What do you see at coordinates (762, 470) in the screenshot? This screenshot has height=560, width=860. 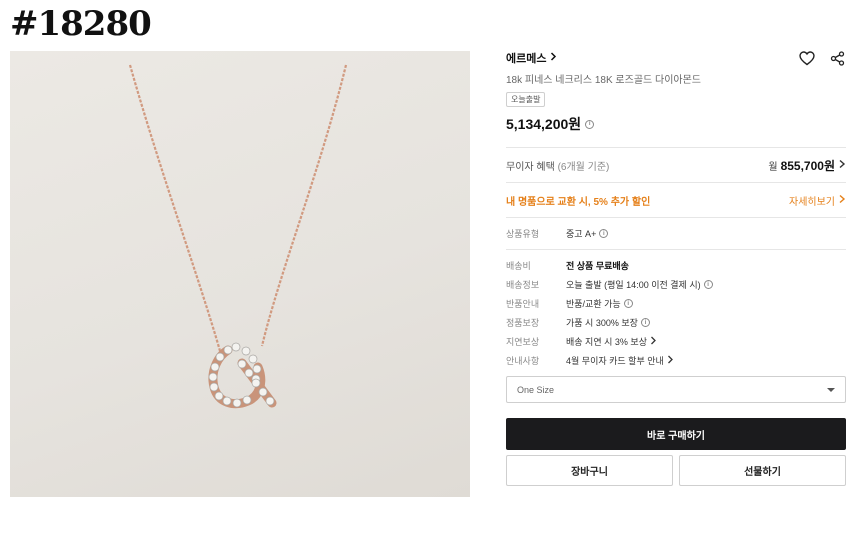 I see `gift-button: 선물하기` at bounding box center [762, 470].